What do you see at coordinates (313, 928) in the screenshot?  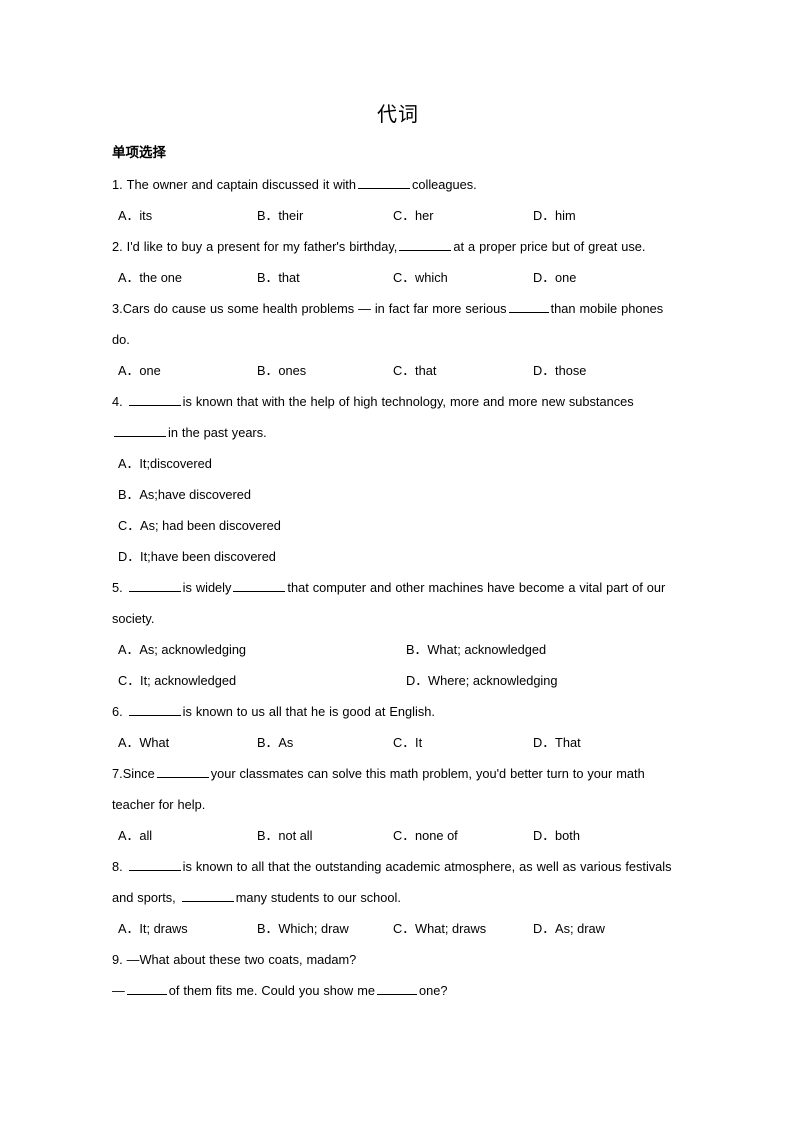 I see `option-text: Which; draw` at bounding box center [313, 928].